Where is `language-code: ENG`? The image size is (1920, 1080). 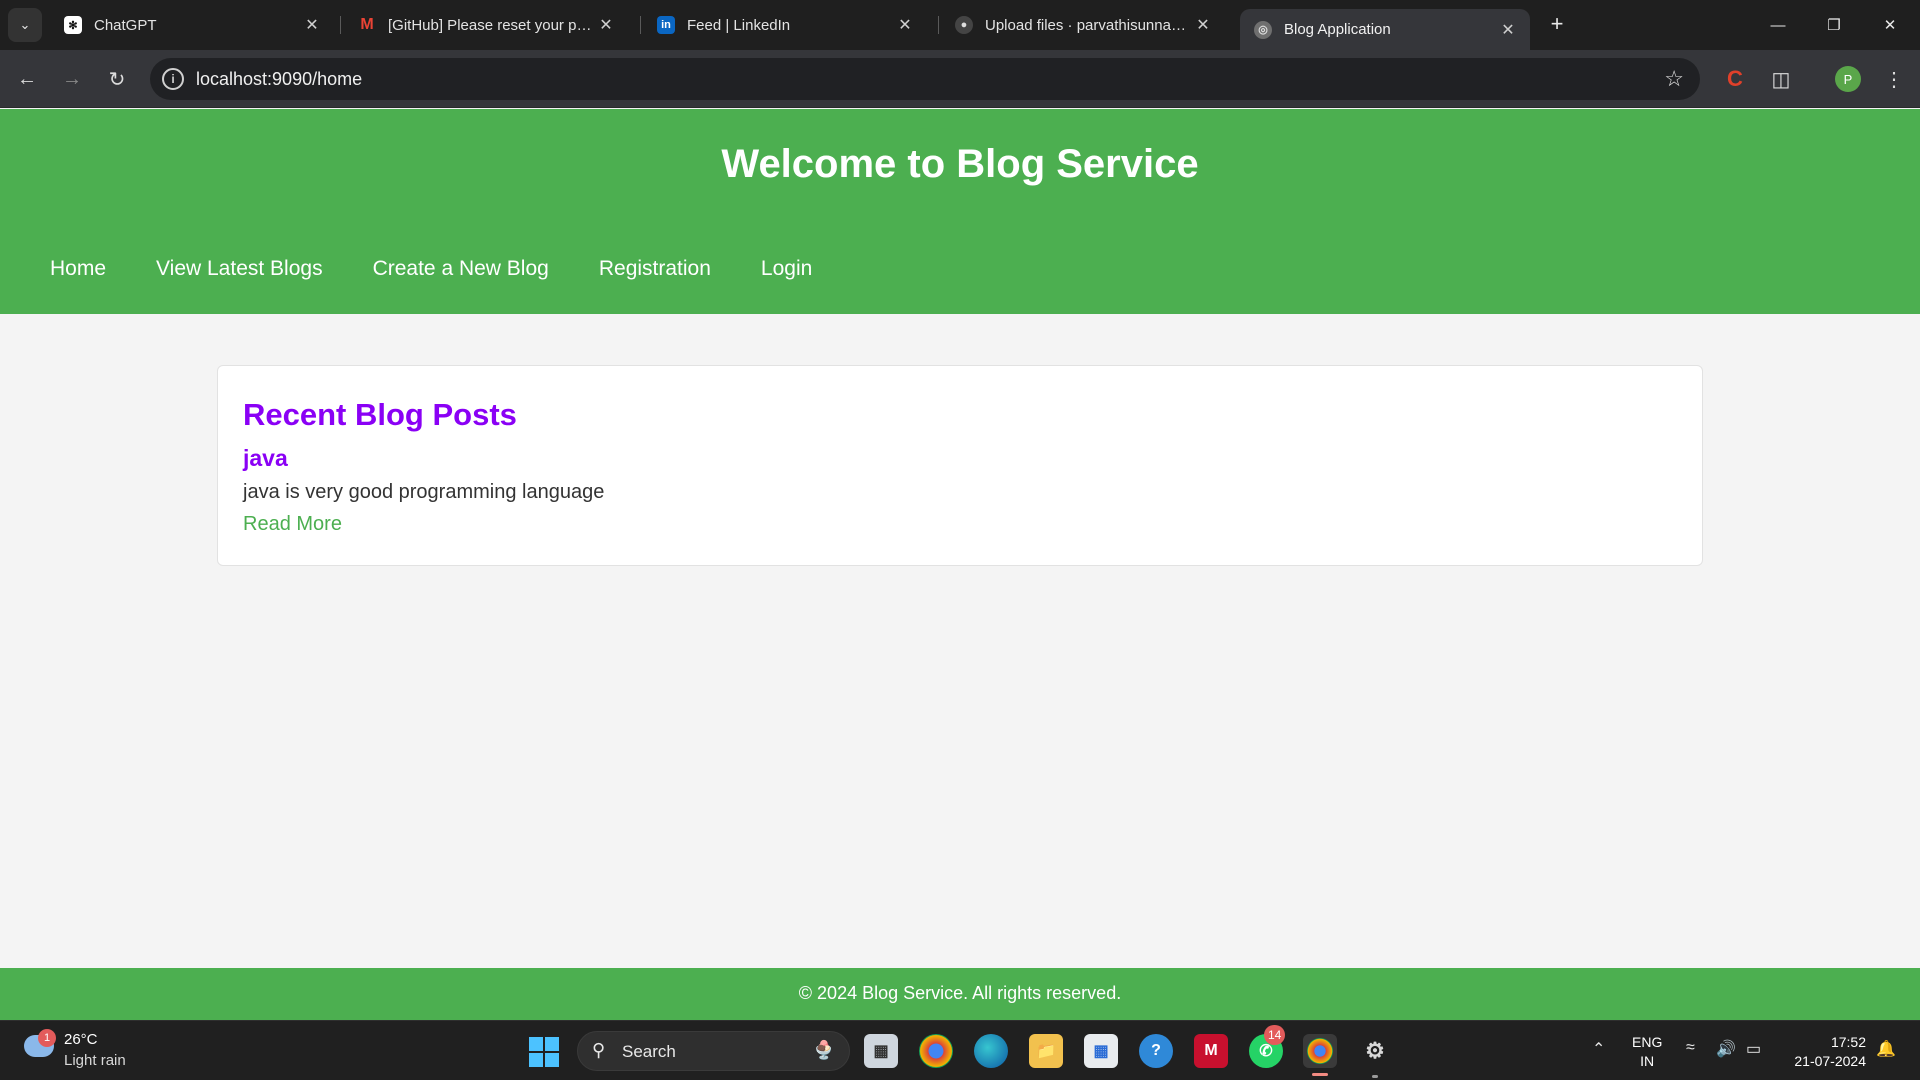
language-code: ENG is located at coordinates (1647, 1042).